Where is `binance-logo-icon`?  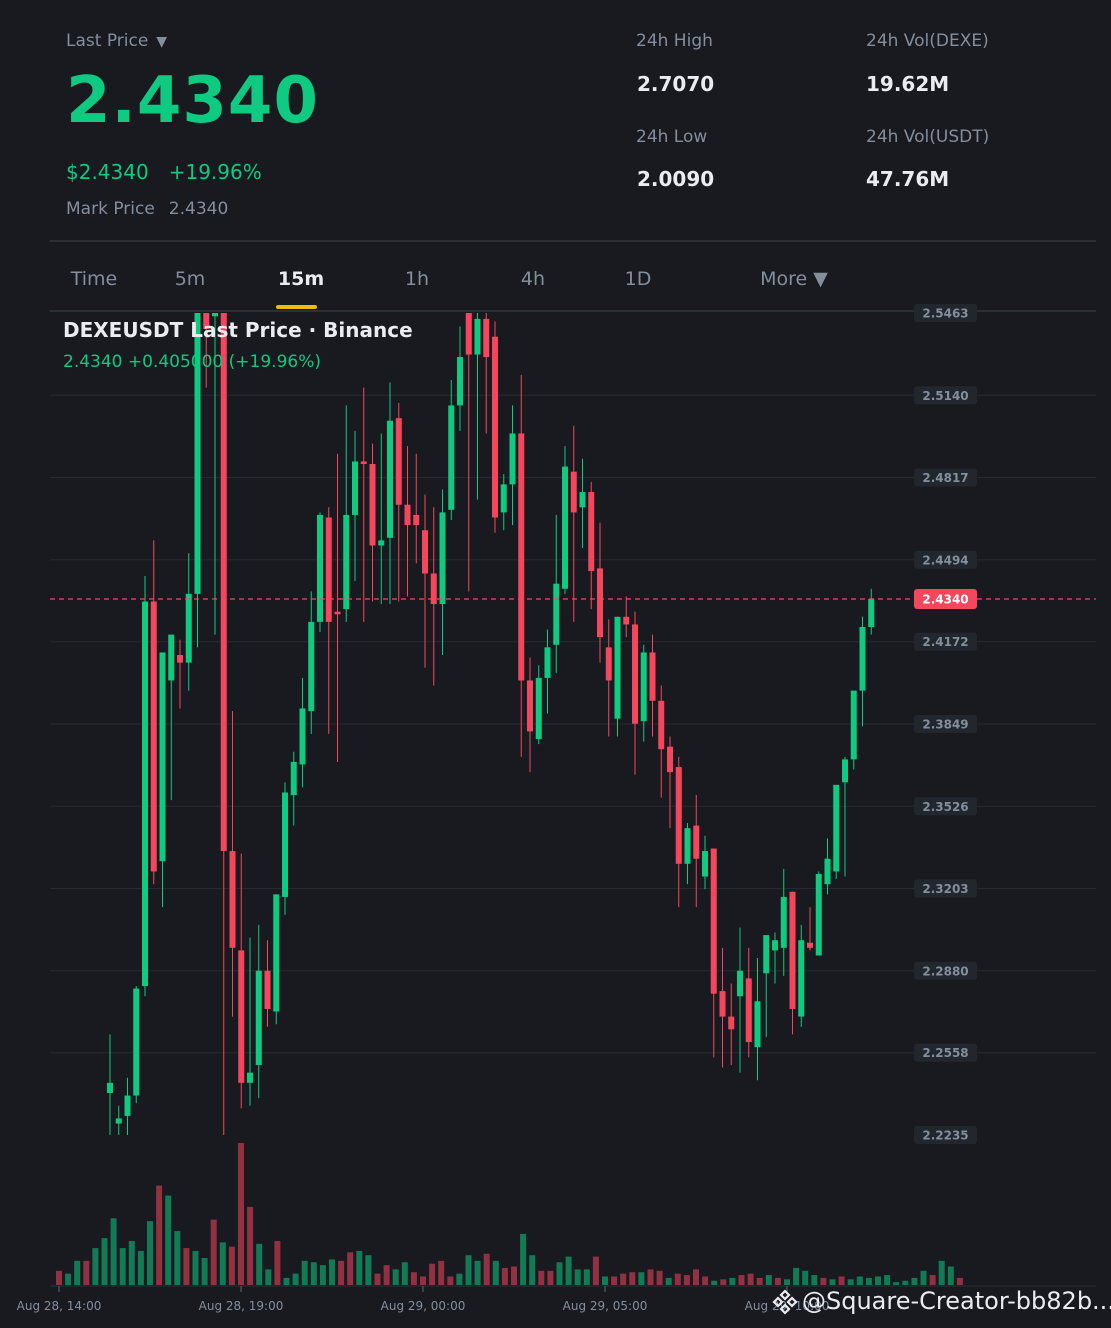
binance-logo-icon is located at coordinates (785, 1302).